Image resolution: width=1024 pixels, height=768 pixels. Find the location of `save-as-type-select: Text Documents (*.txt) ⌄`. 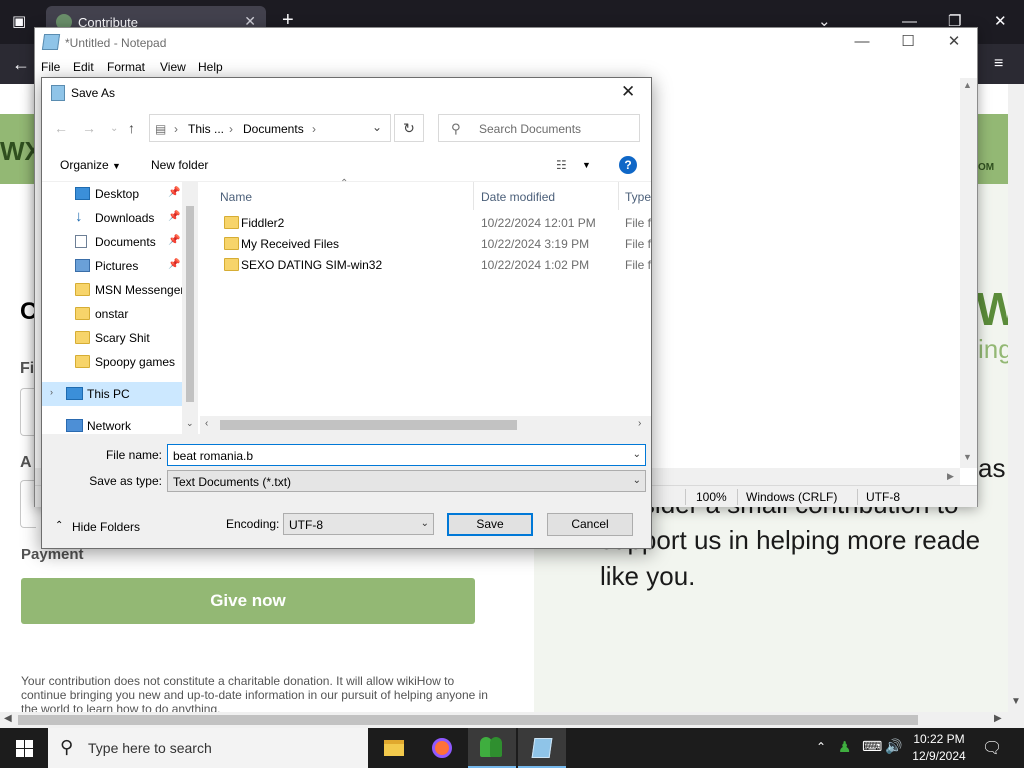

save-as-type-select: Text Documents (*.txt) ⌄ is located at coordinates (406, 481).